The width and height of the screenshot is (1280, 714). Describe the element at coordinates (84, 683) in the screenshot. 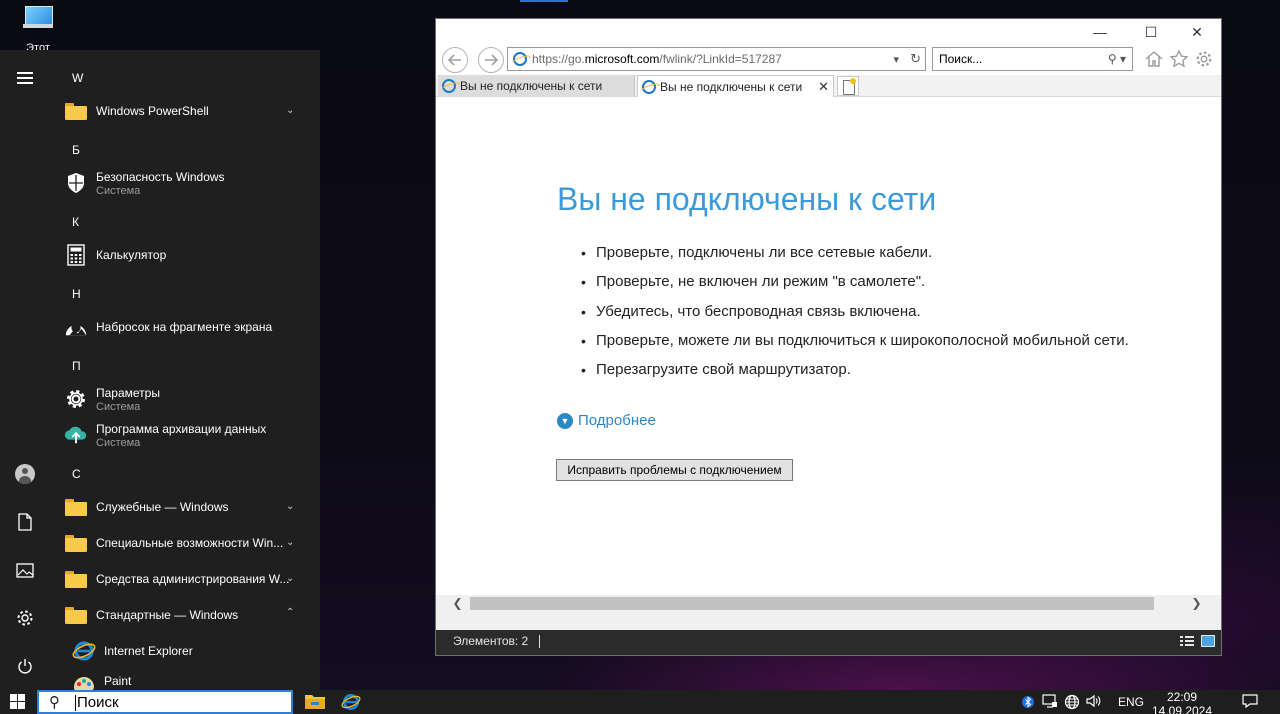

I see `paint-icon` at that location.